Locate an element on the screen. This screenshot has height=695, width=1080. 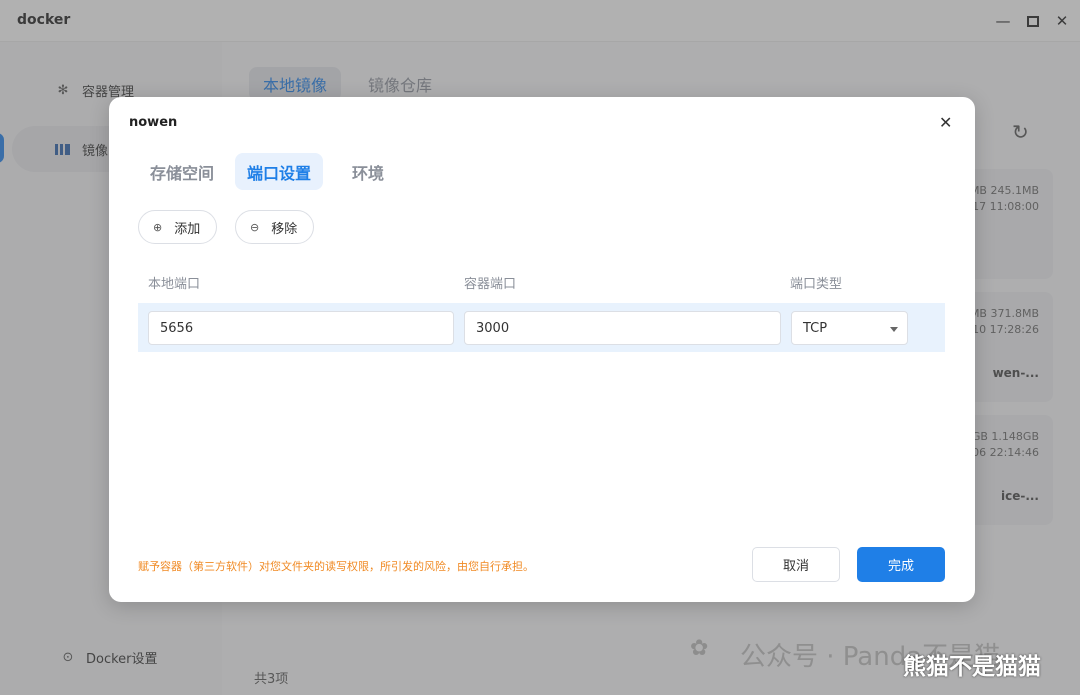
wechat-icon: ✿ is located at coordinates (699, 648).